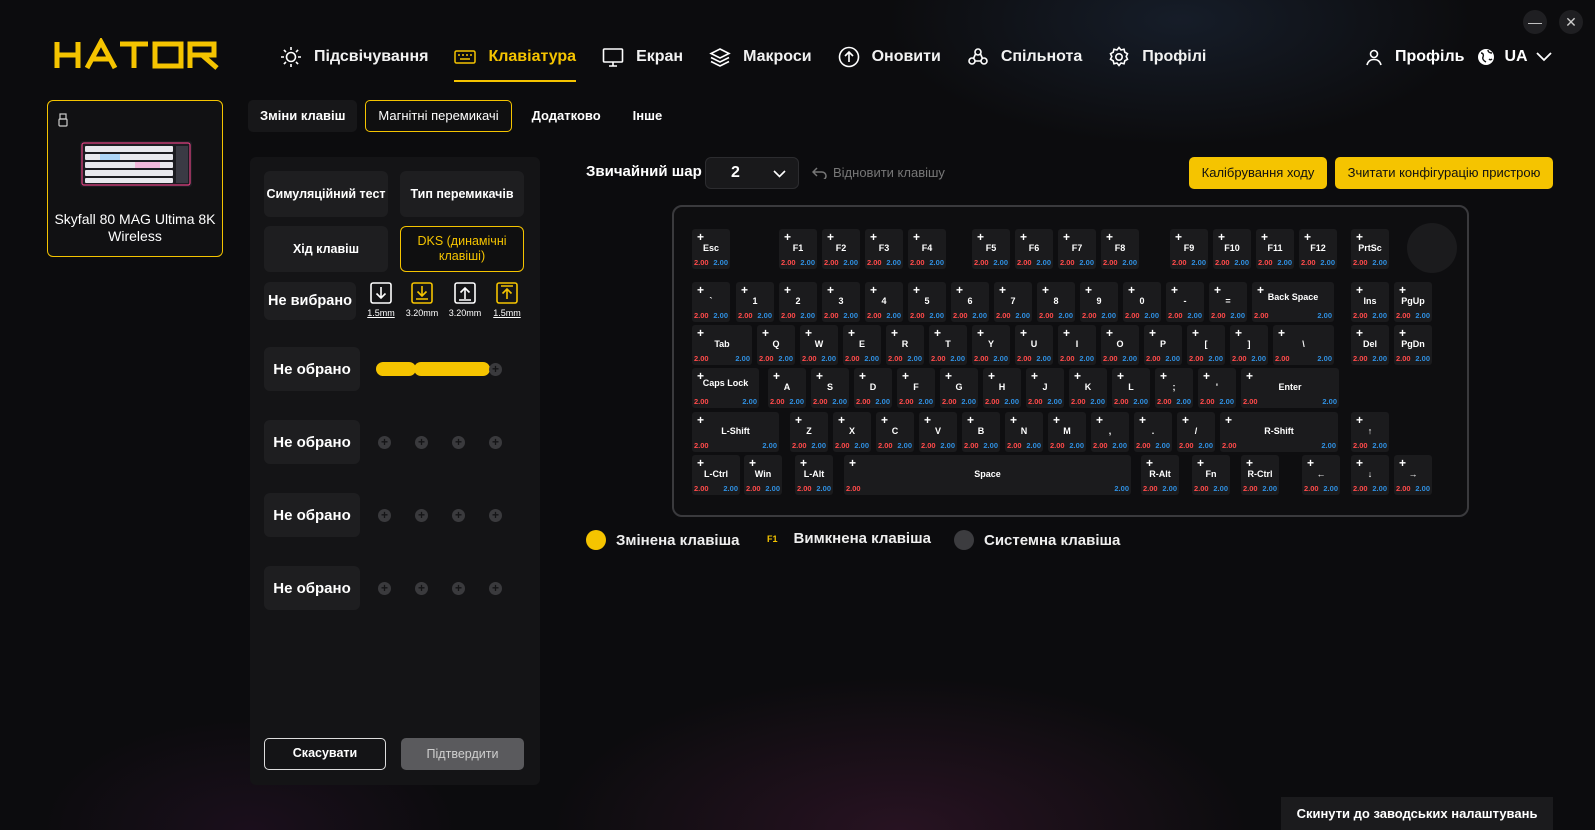 The image size is (1595, 830). Describe the element at coordinates (830, 388) in the screenshot. I see `key-s: + S 2.00 2.00` at that location.